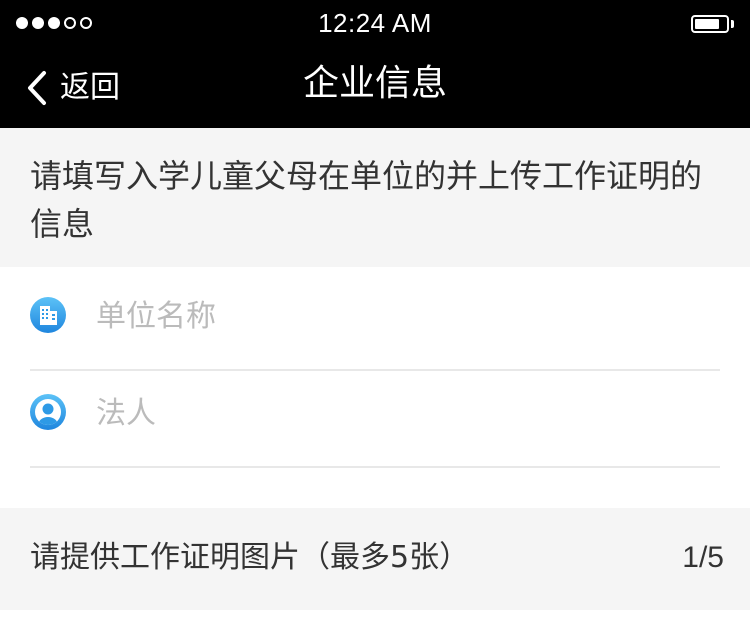  What do you see at coordinates (396, 316) in the screenshot?
I see `company-name-input` at bounding box center [396, 316].